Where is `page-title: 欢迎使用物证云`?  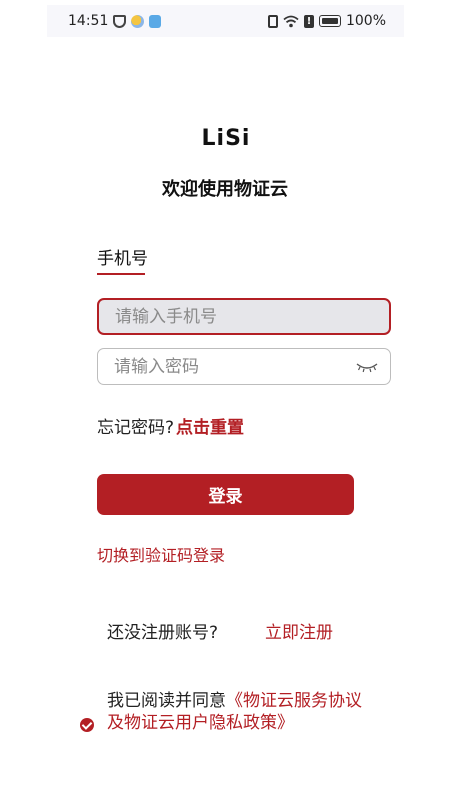 page-title: 欢迎使用物证云 is located at coordinates (225, 189).